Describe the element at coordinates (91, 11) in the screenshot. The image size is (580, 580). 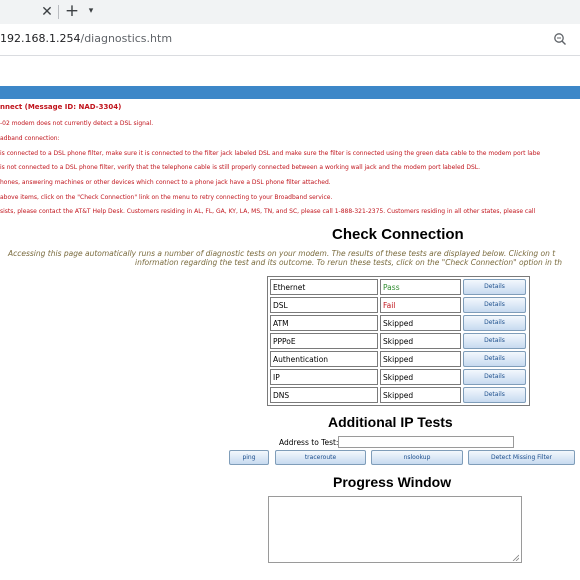
I see `chevron-down-icon: ▾` at that location.